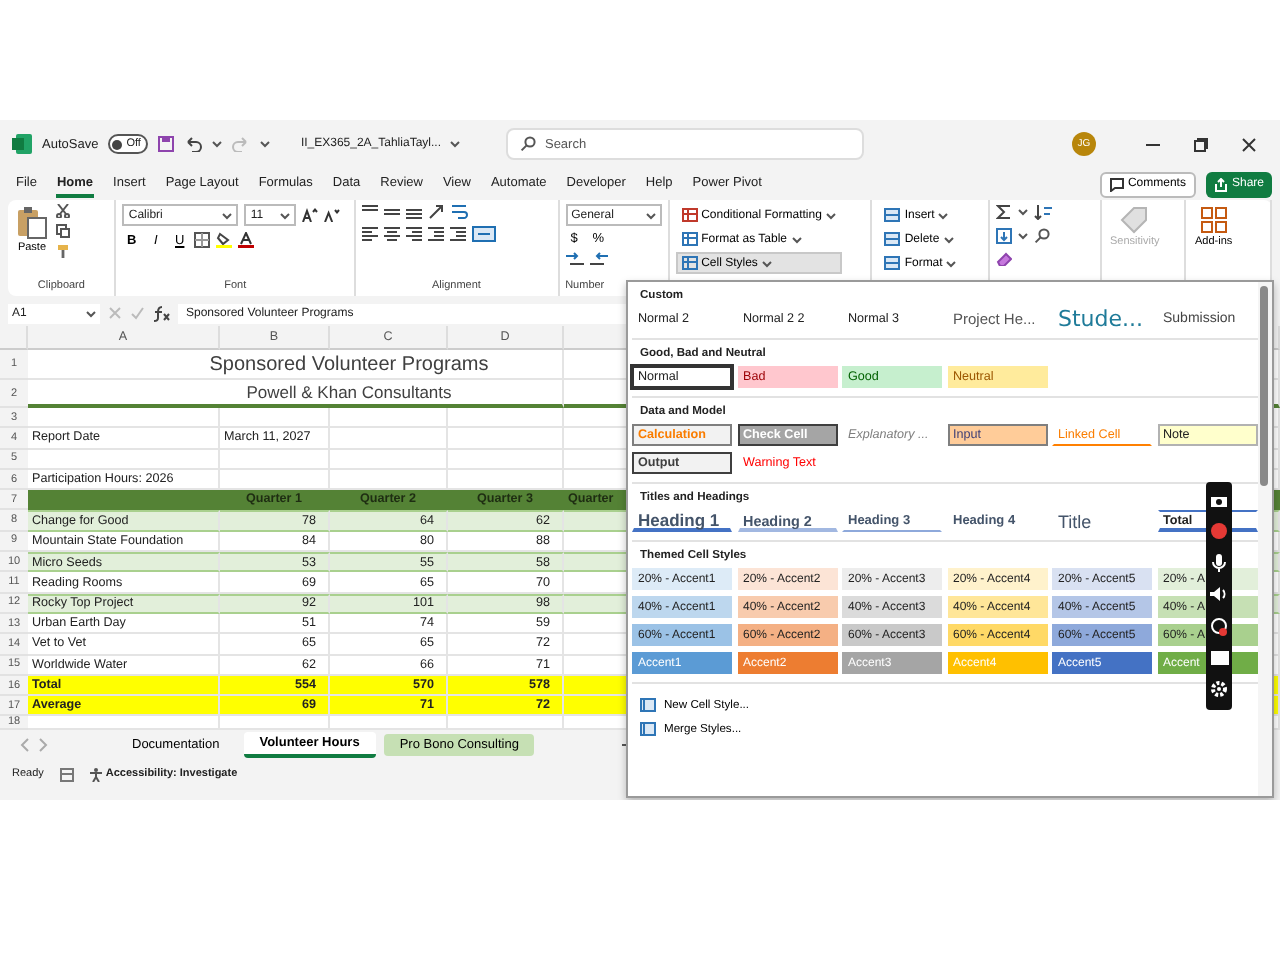  I want to click on sheet-title: Sponsored Volunteer Programs, so click(296, 365).